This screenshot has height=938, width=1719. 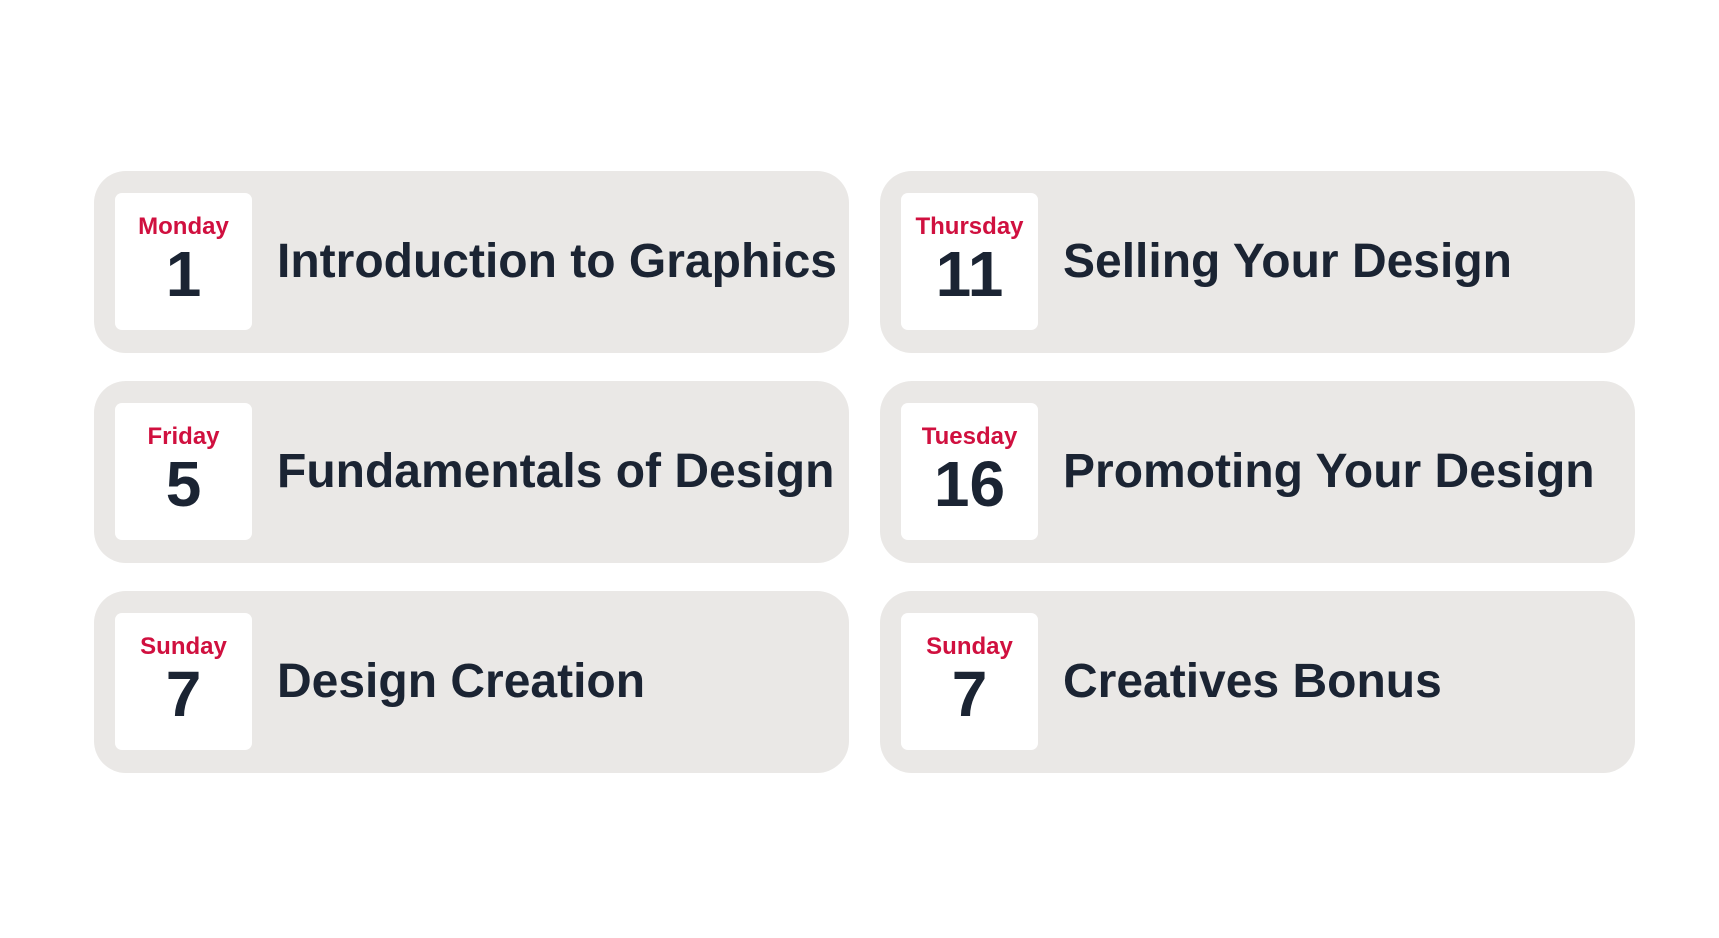 I want to click on calendar-date-box: Tuesday 16, so click(x=969, y=471).